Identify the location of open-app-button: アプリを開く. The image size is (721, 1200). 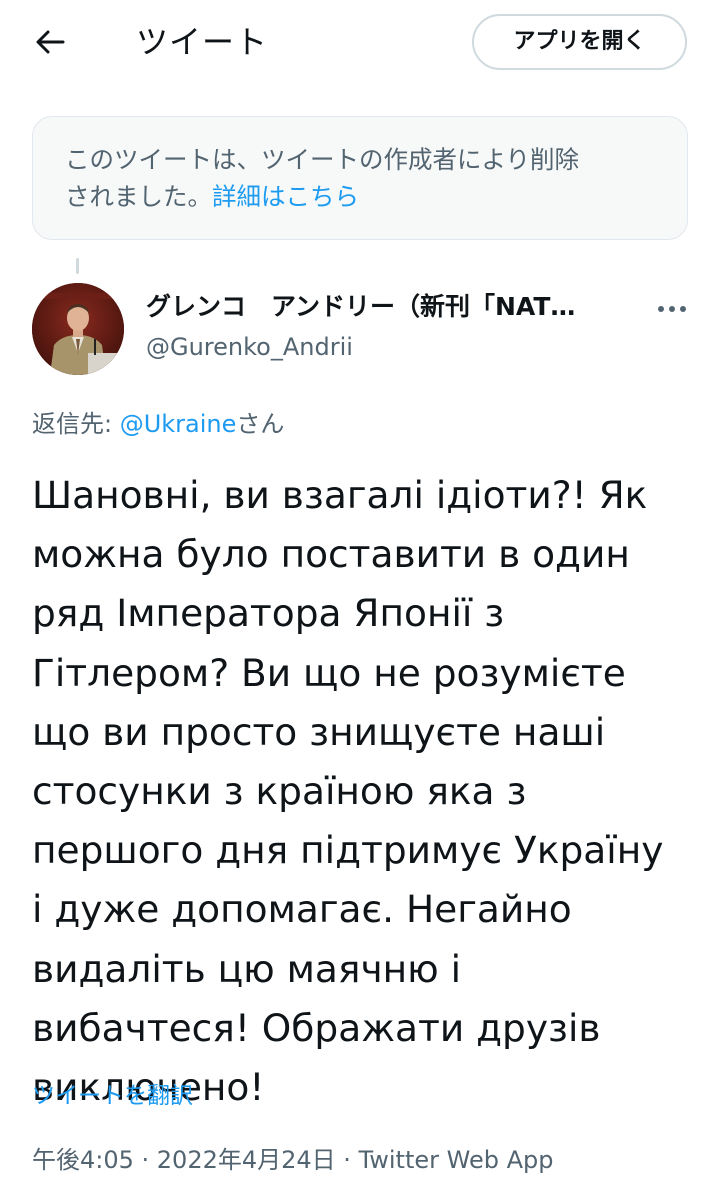
(579, 42).